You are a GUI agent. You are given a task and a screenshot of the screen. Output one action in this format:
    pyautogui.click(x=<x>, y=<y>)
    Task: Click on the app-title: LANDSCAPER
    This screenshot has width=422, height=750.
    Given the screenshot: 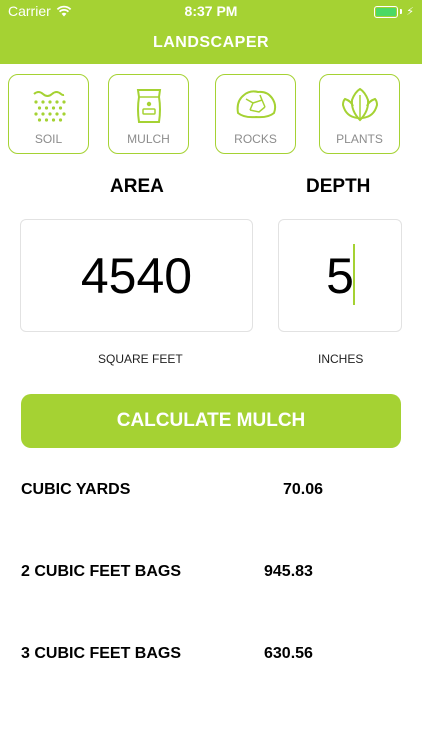 What is the action you would take?
    pyautogui.click(x=211, y=42)
    